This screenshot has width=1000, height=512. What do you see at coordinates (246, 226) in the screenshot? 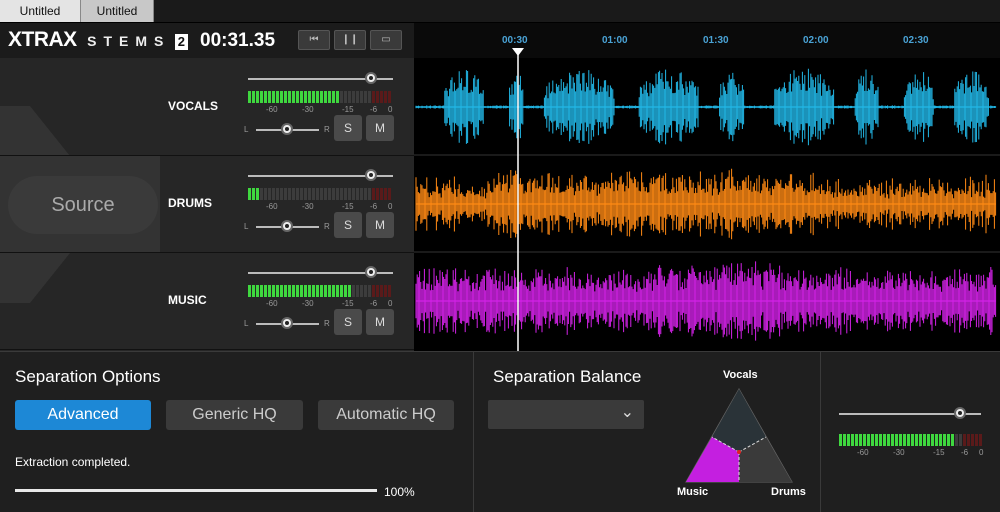
I see `pan-left-label: L` at bounding box center [246, 226].